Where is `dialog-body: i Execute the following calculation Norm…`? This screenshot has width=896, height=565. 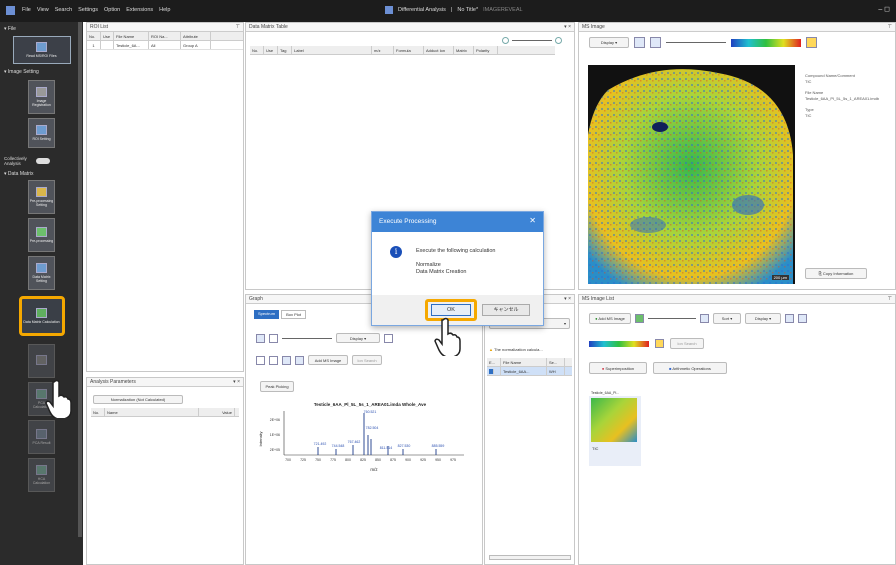
dialog-body: i Execute the following calculation Norm… is located at coordinates (457, 263).